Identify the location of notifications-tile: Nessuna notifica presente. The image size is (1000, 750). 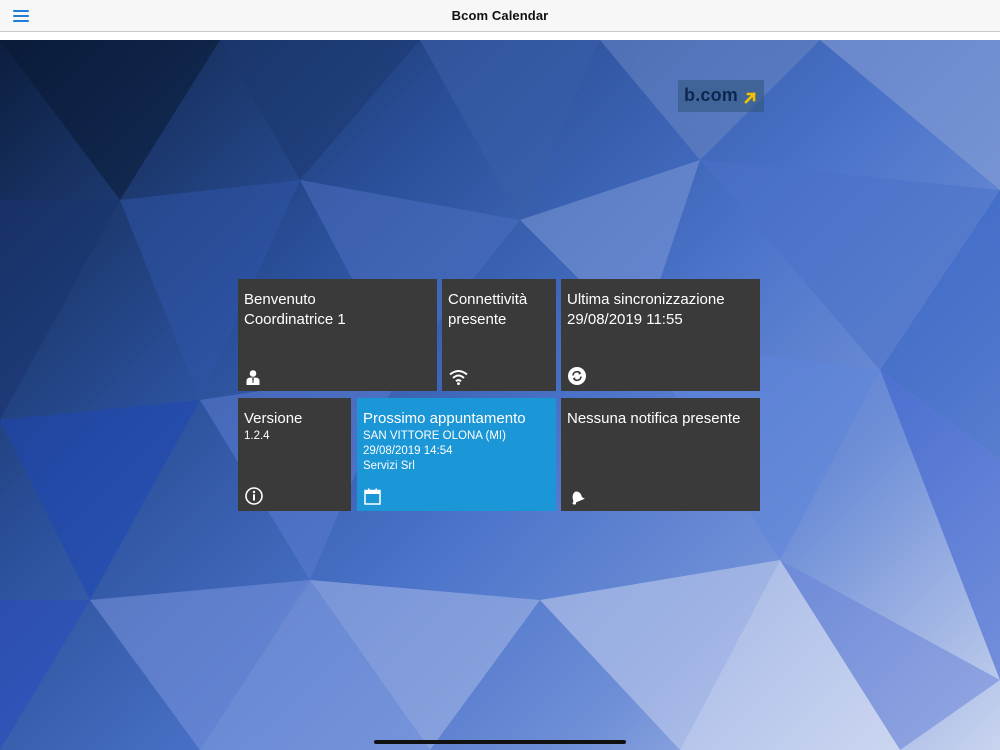
(660, 454).